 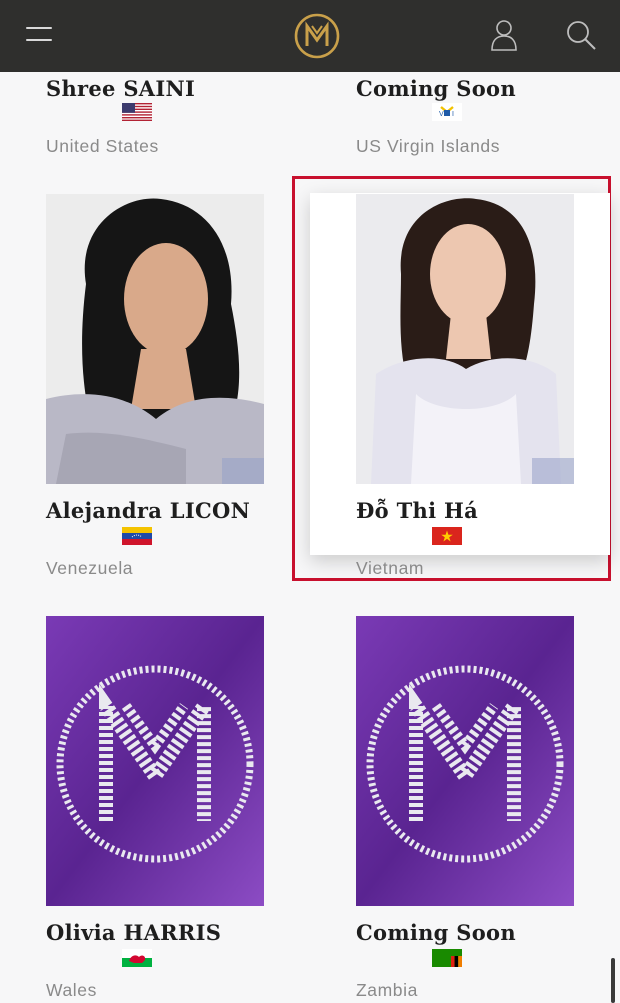 What do you see at coordinates (447, 958) in the screenshot?
I see `zambia-flag-icon` at bounding box center [447, 958].